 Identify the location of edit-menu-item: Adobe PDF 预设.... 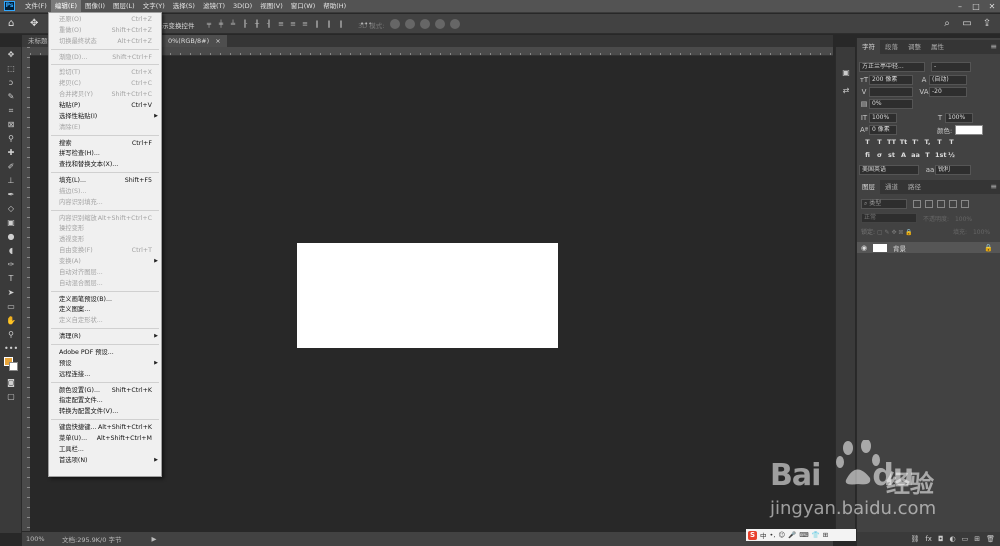
(105, 352).